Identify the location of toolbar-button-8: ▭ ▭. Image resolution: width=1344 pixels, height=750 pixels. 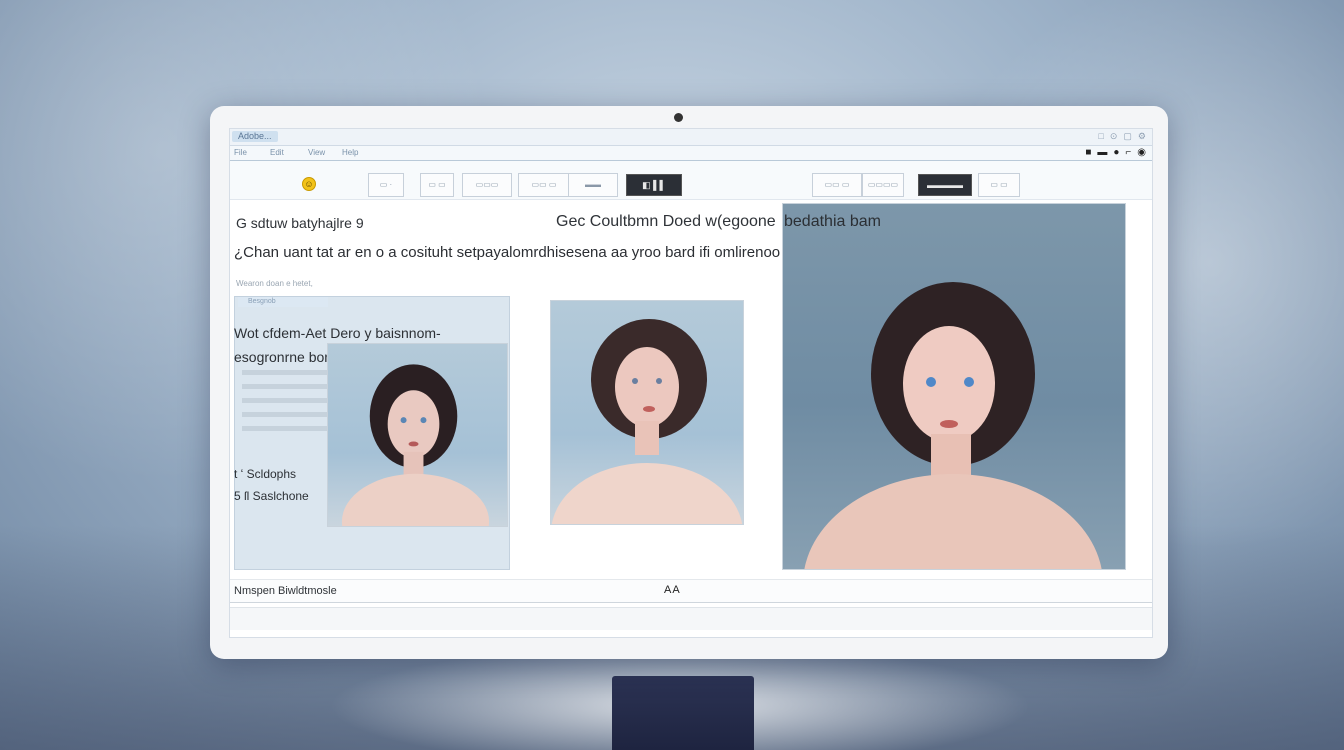
(999, 185).